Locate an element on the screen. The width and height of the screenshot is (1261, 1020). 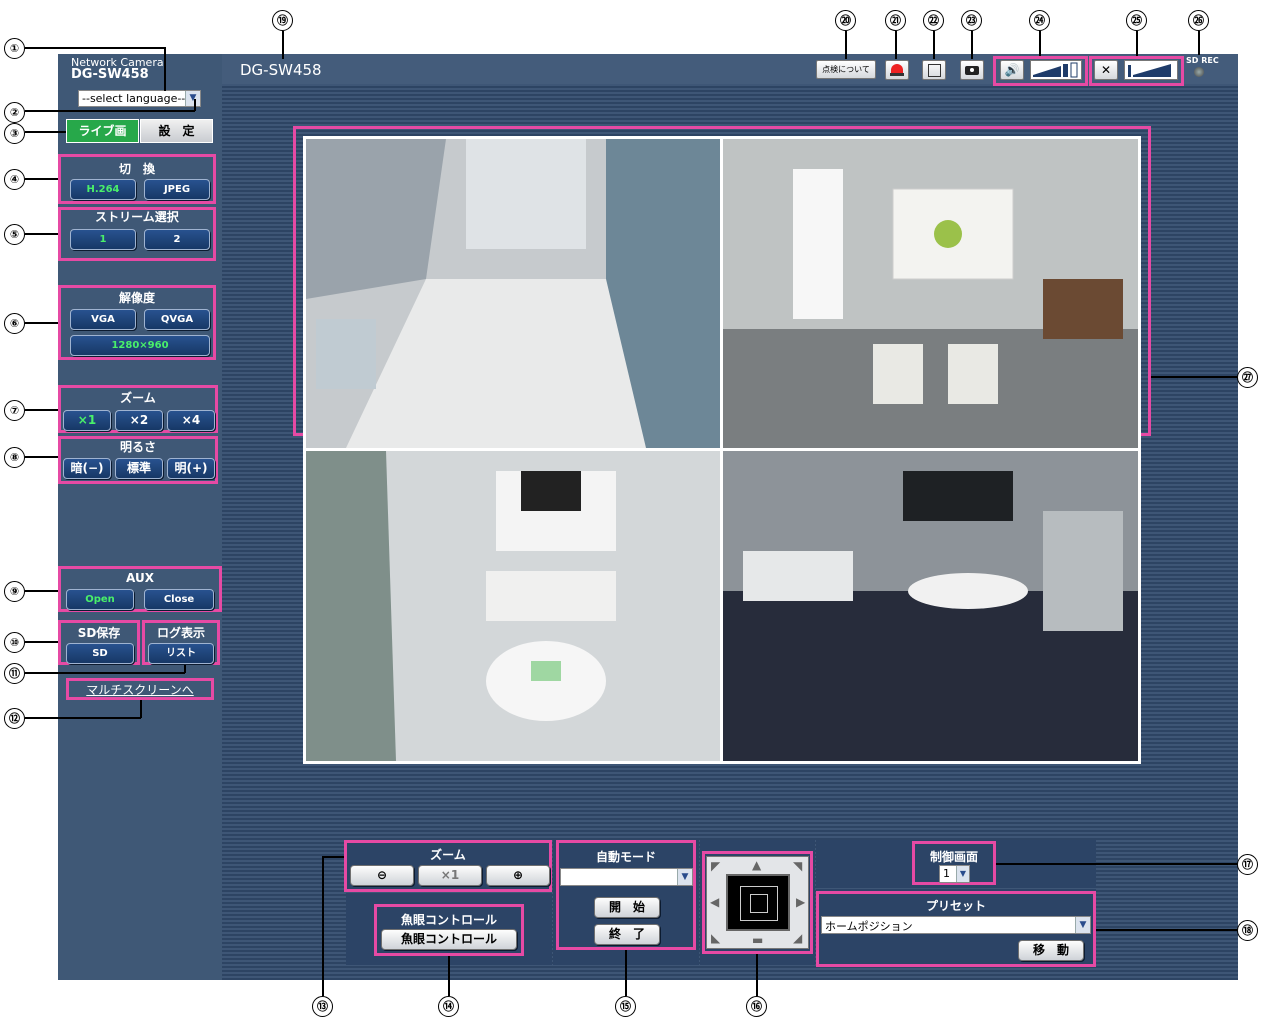
arrow-left-icon: ◀ is located at coordinates (714, 902).